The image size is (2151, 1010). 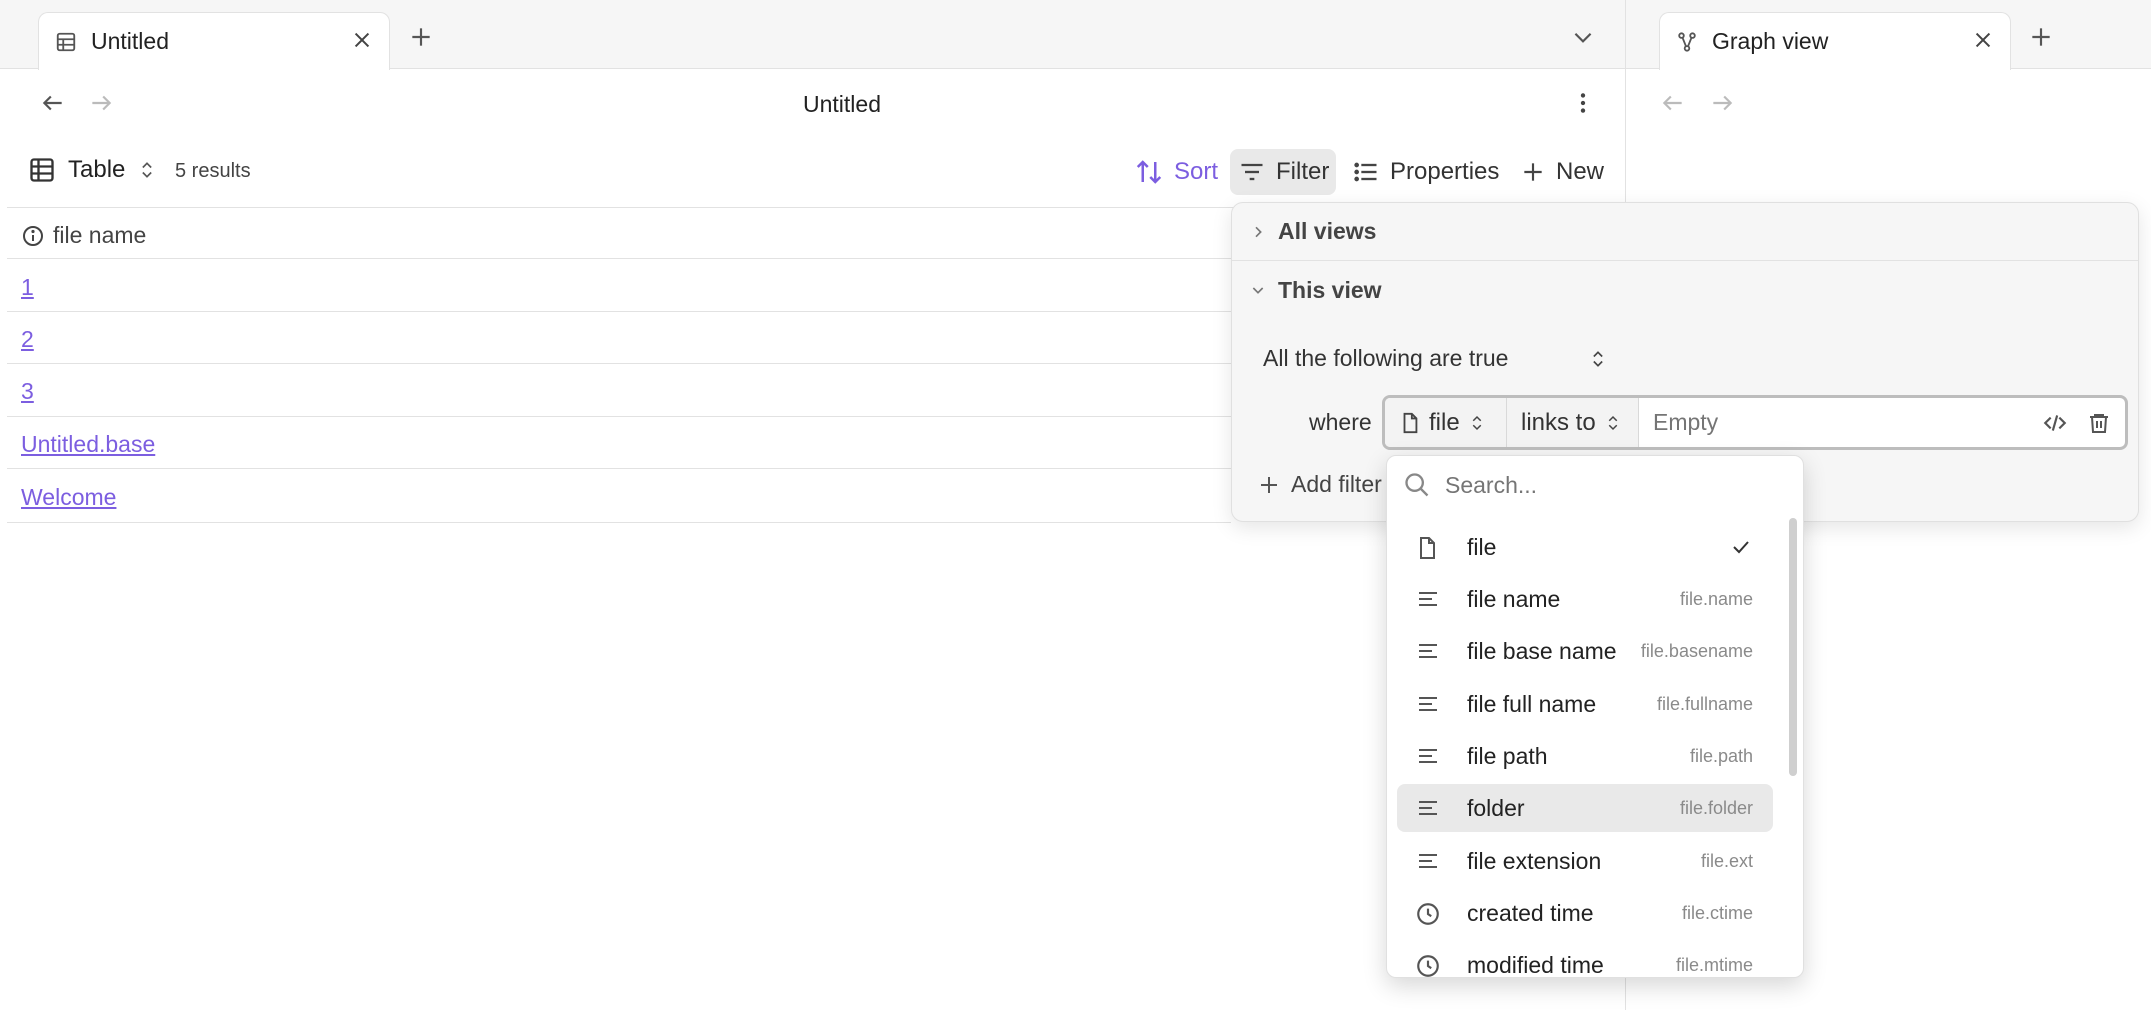 I want to click on tab-label: Graph view, so click(x=1770, y=41).